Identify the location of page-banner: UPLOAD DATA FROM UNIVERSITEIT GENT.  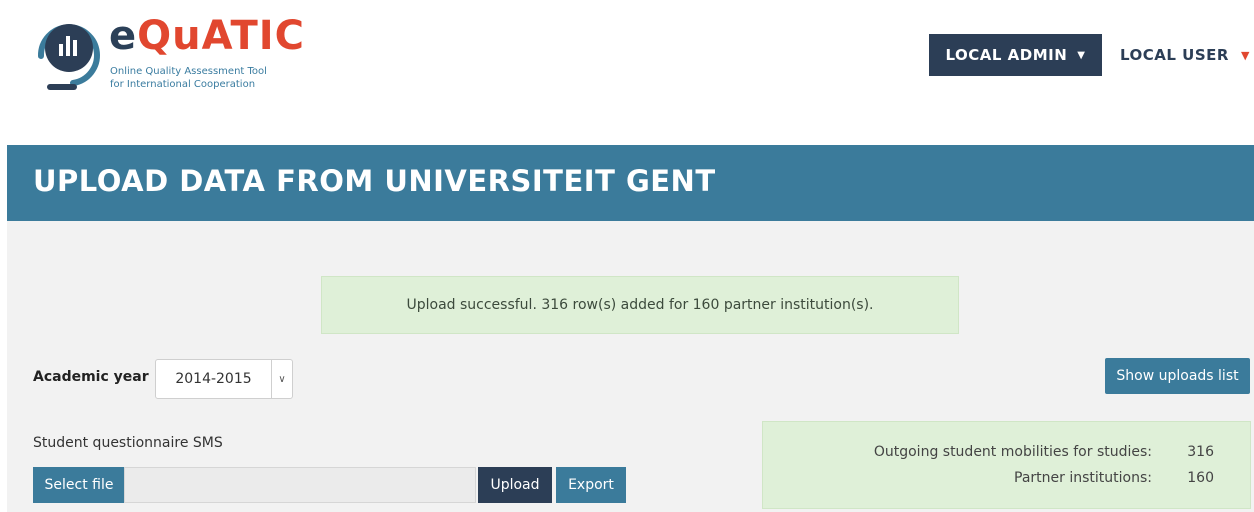
(630, 183).